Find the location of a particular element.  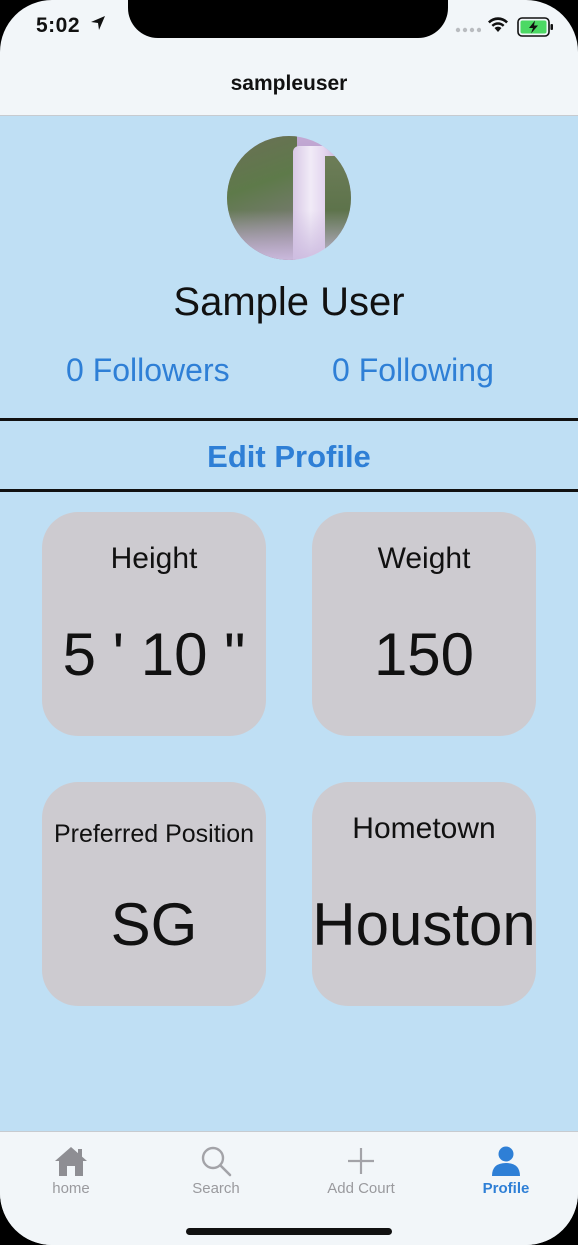

edit-profile-button: Edit Profile is located at coordinates (289, 457).